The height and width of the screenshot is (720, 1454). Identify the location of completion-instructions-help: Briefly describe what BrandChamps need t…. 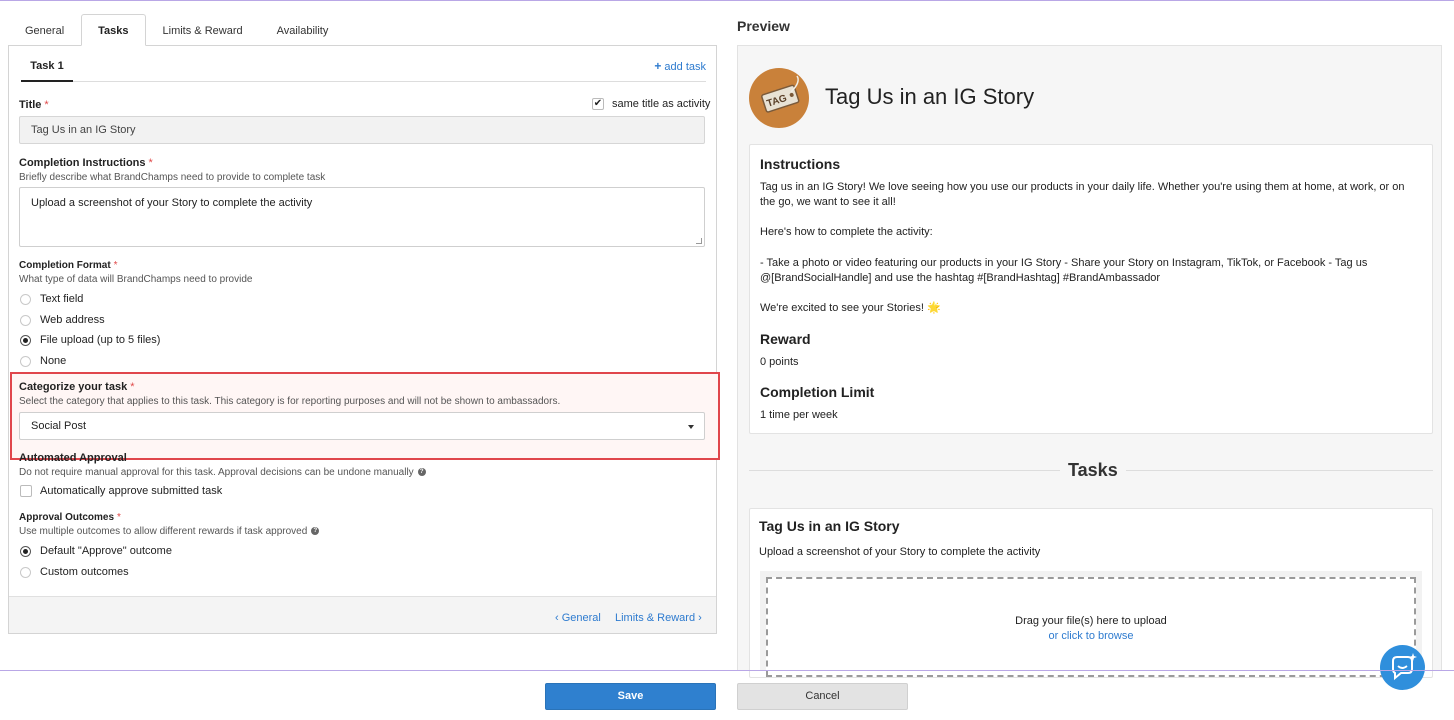
(172, 177).